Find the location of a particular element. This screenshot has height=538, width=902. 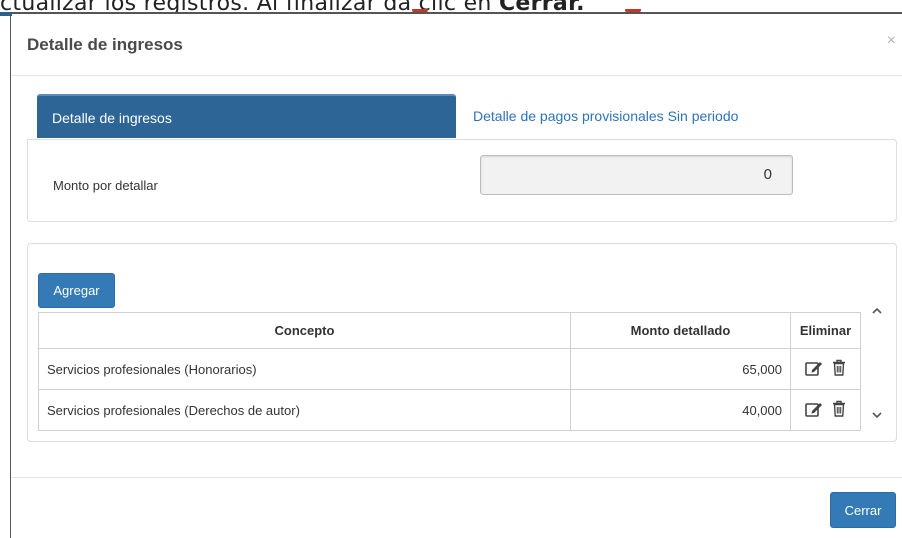

tab-detalle-ingresos: Detalle de ingresos is located at coordinates (246, 116).